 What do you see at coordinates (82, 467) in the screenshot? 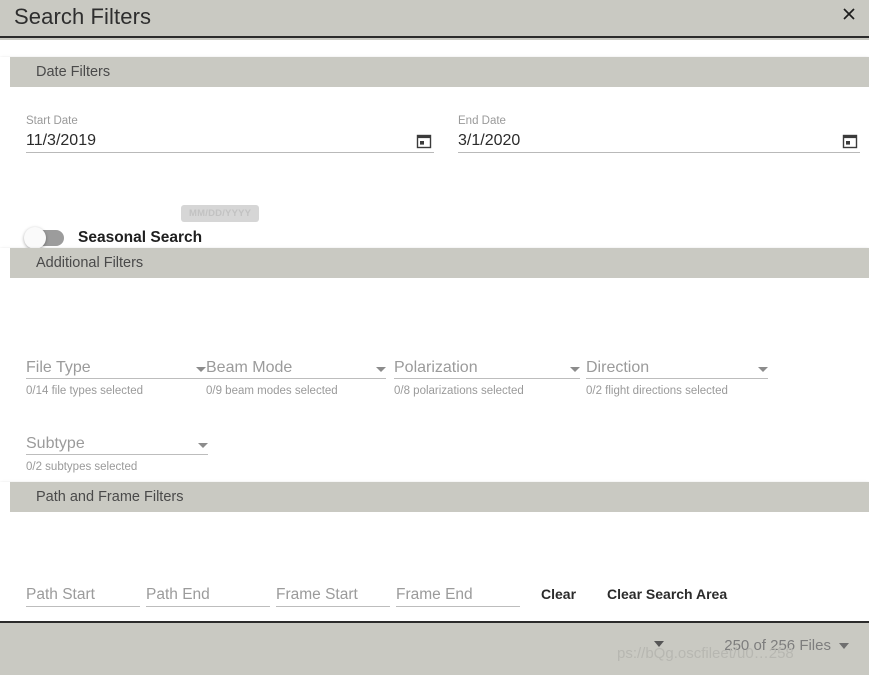
I see `subtype-hint: 0/2 subtypes selected` at bounding box center [82, 467].